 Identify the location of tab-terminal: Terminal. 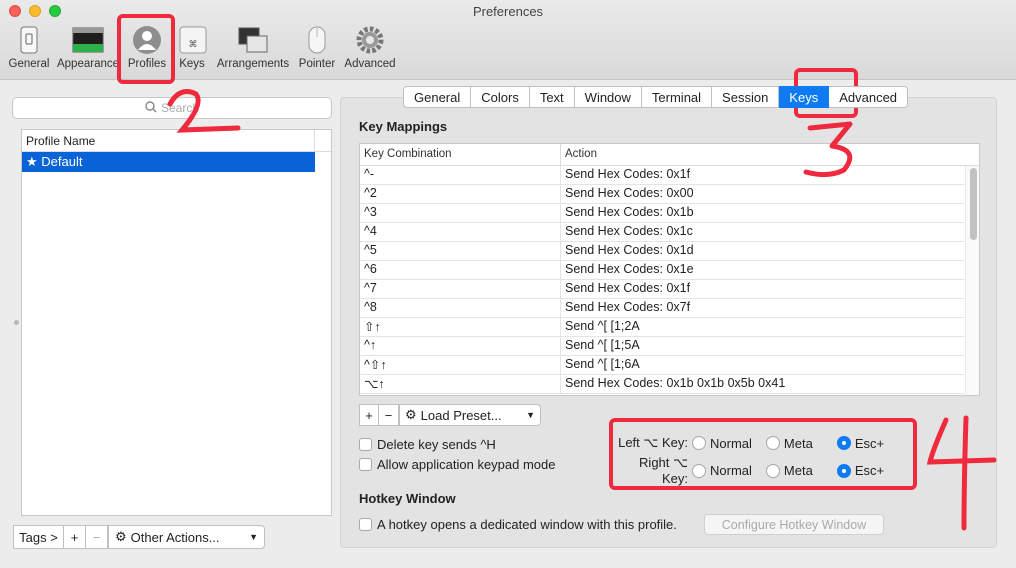
(677, 97).